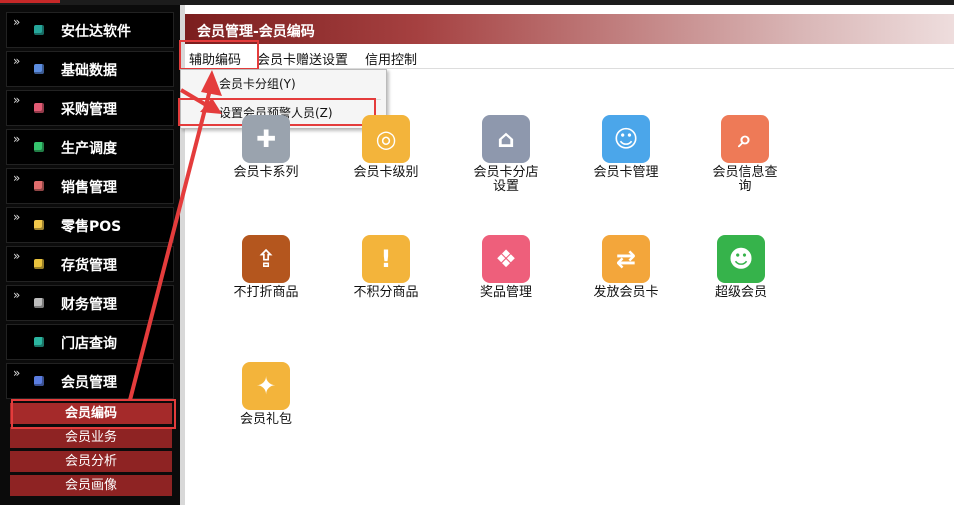 This screenshot has height=505, width=954. Describe the element at coordinates (266, 172) in the screenshot. I see `tile-label: 会员卡系列` at that location.